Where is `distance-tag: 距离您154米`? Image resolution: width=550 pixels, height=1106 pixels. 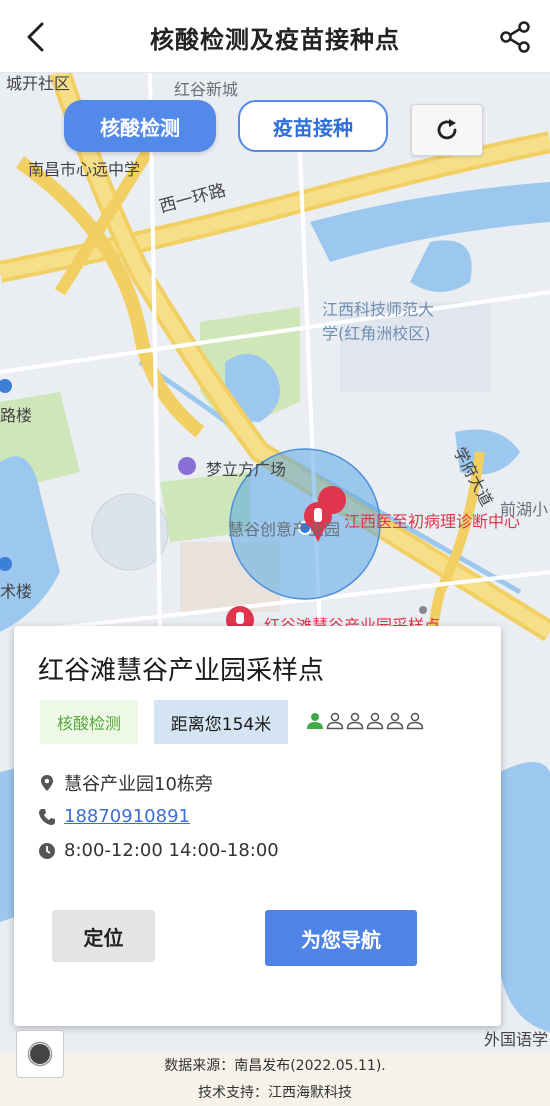 distance-tag: 距离您154米 is located at coordinates (221, 722).